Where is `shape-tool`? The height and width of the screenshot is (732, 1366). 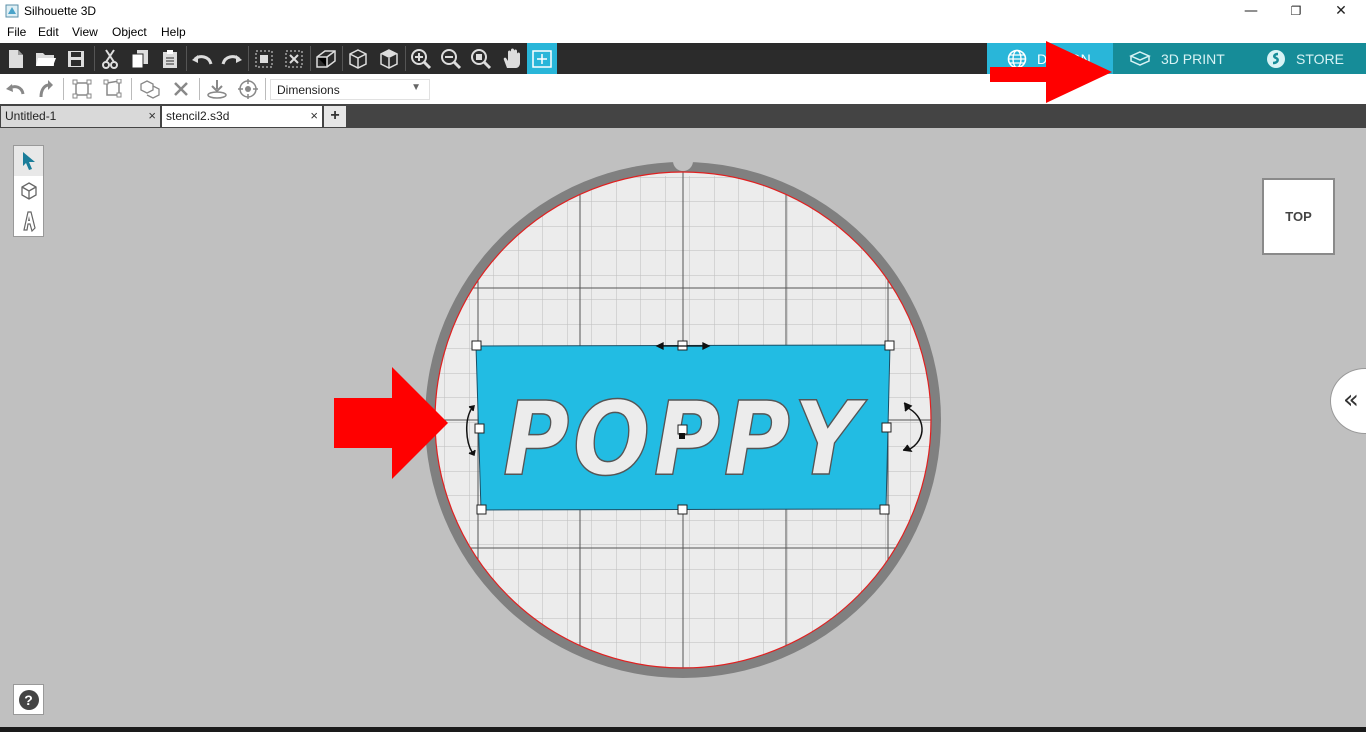
shape-tool is located at coordinates (28, 191).